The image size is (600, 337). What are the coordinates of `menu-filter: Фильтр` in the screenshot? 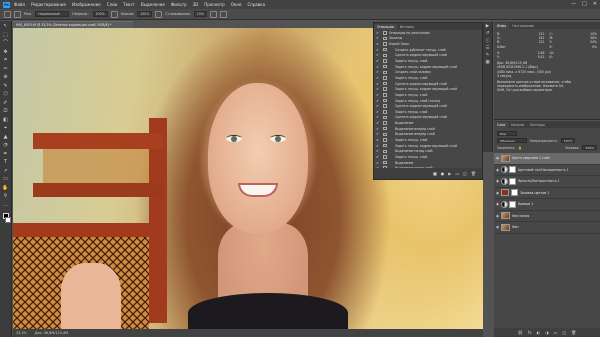 It's located at (179, 4).